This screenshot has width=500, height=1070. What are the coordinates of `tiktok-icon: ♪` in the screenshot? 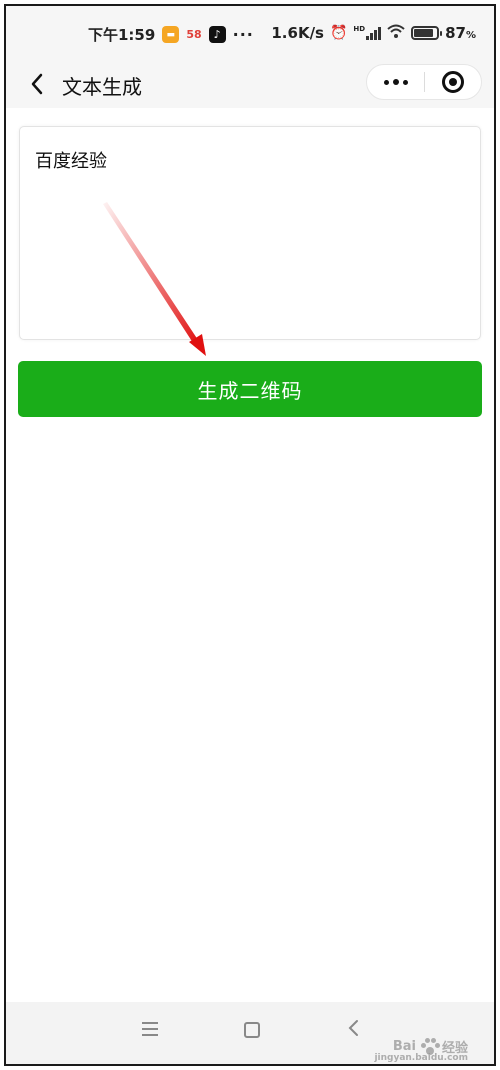 It's located at (217, 34).